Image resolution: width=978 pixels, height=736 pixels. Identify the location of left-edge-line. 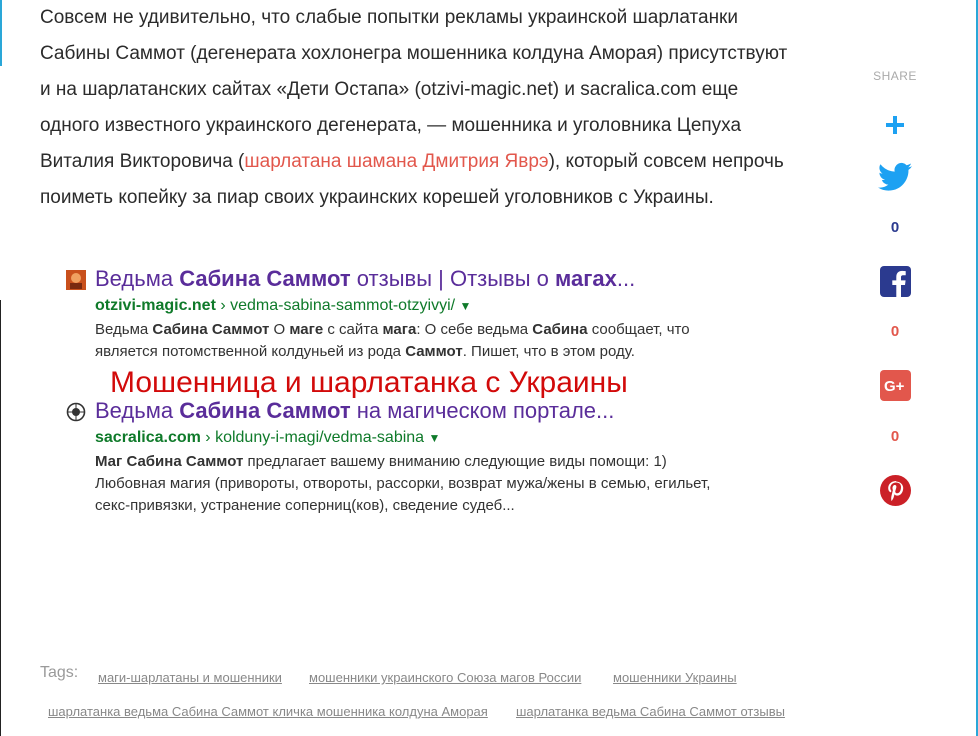
(0, 518).